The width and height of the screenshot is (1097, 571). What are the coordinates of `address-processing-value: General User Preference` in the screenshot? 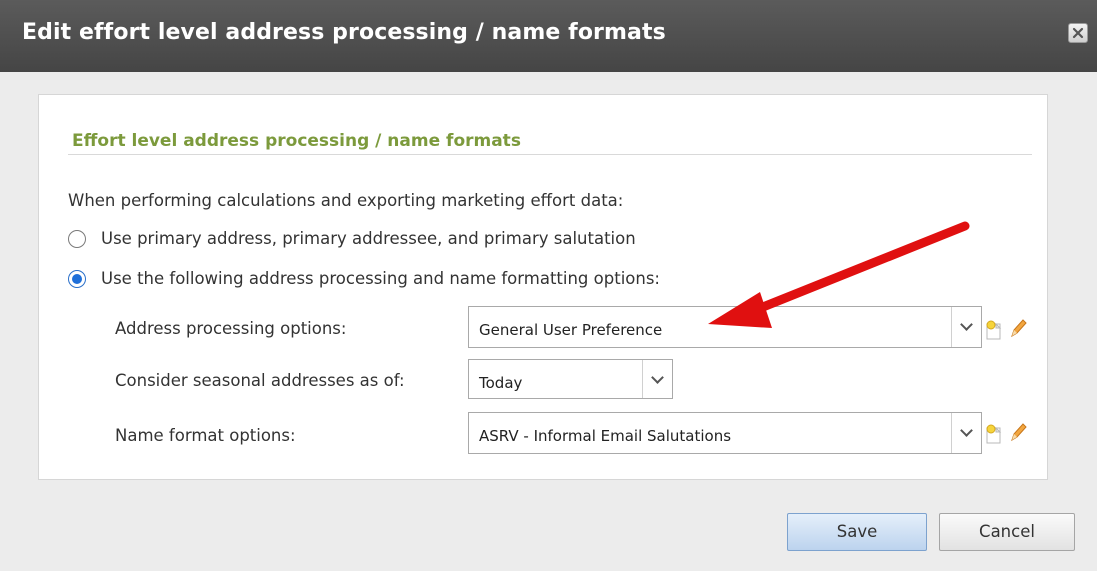 It's located at (571, 330).